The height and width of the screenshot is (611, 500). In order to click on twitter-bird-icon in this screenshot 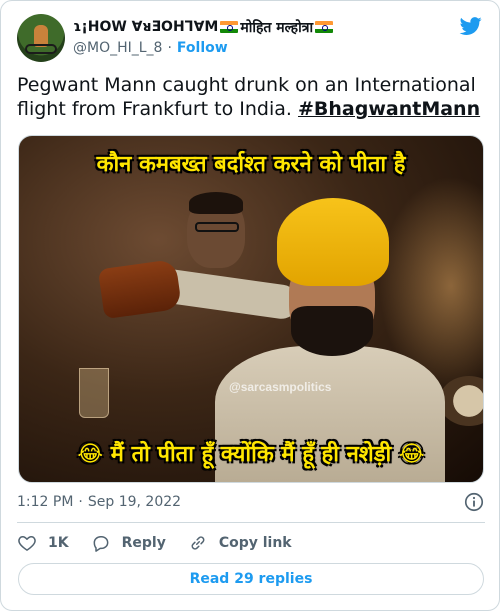, I will do `click(471, 26)`.